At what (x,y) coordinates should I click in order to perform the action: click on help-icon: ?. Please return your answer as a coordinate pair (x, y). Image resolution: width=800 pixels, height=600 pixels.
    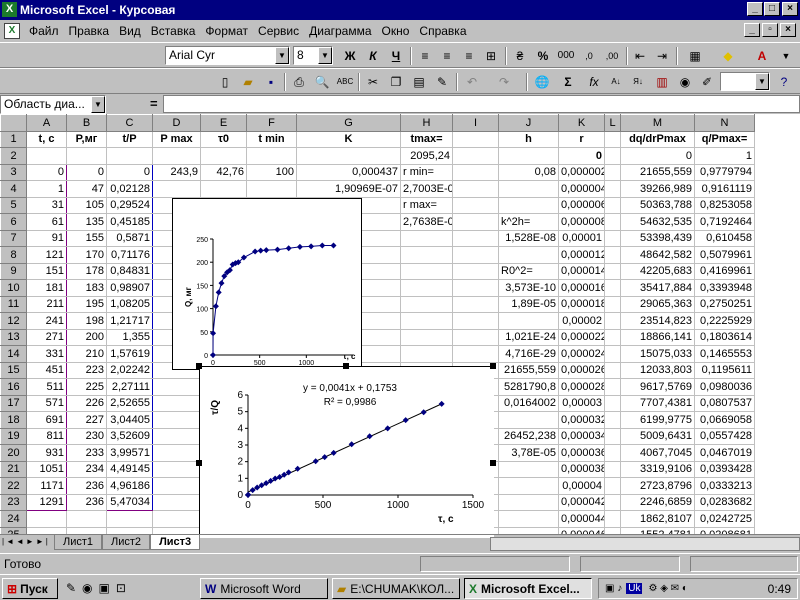
    Looking at the image, I should click on (784, 82).